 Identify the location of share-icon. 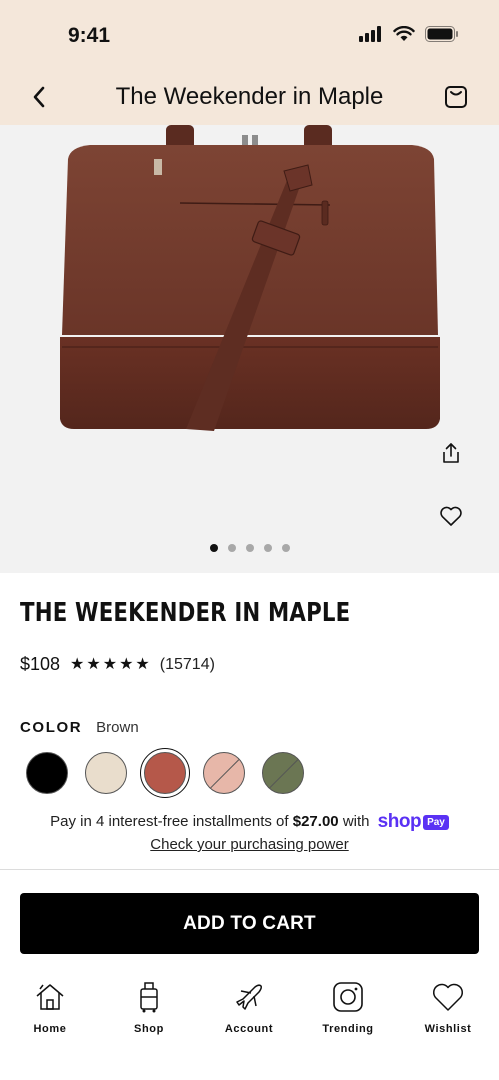
(451, 453).